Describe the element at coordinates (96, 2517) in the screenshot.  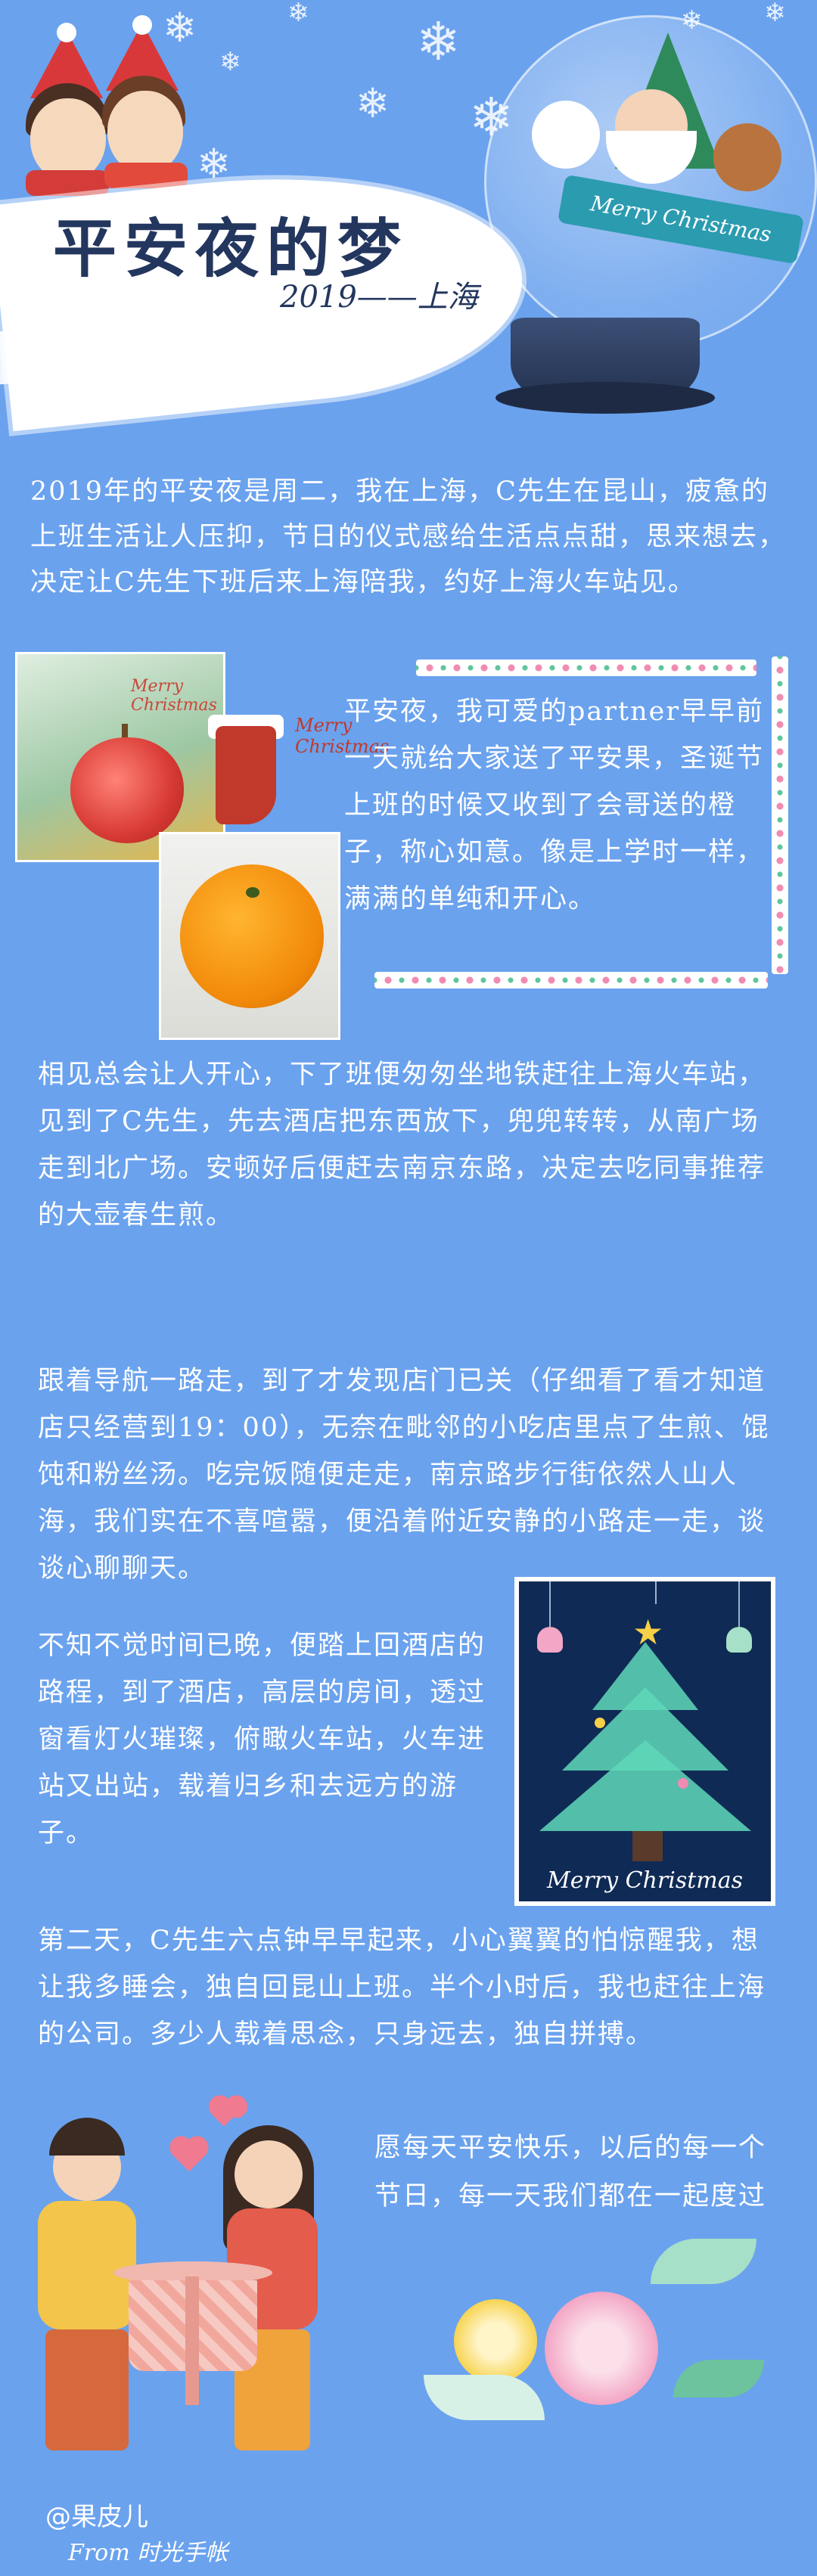
I see `author-watermark: @果皮儿` at that location.